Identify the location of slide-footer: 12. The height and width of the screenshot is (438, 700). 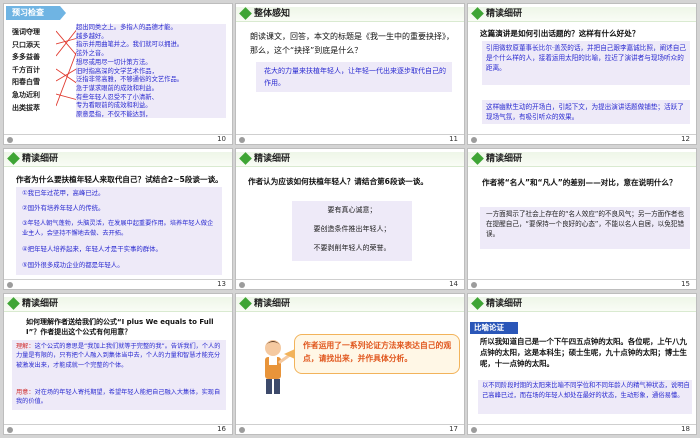
(582, 139).